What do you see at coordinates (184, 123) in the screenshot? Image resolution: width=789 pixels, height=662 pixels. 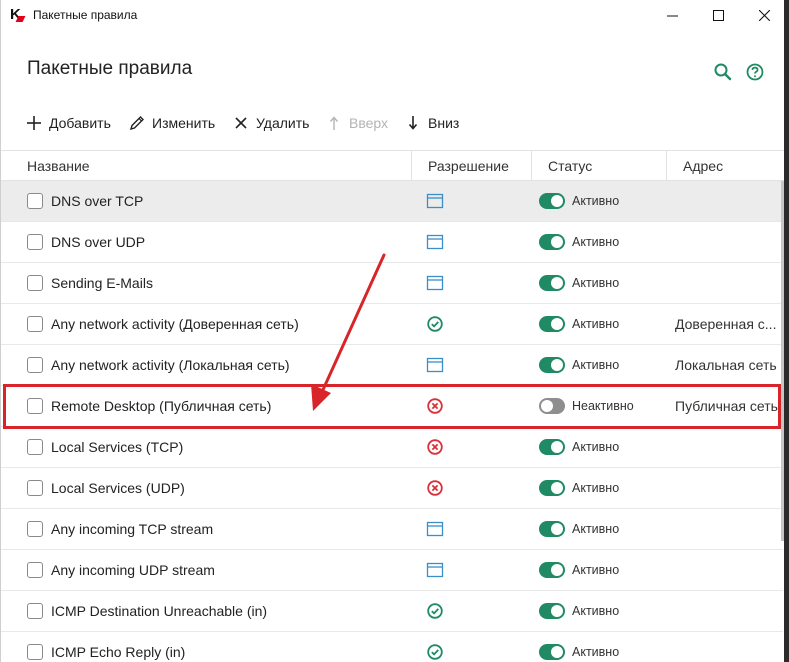 I see `edit-label: Изменить` at bounding box center [184, 123].